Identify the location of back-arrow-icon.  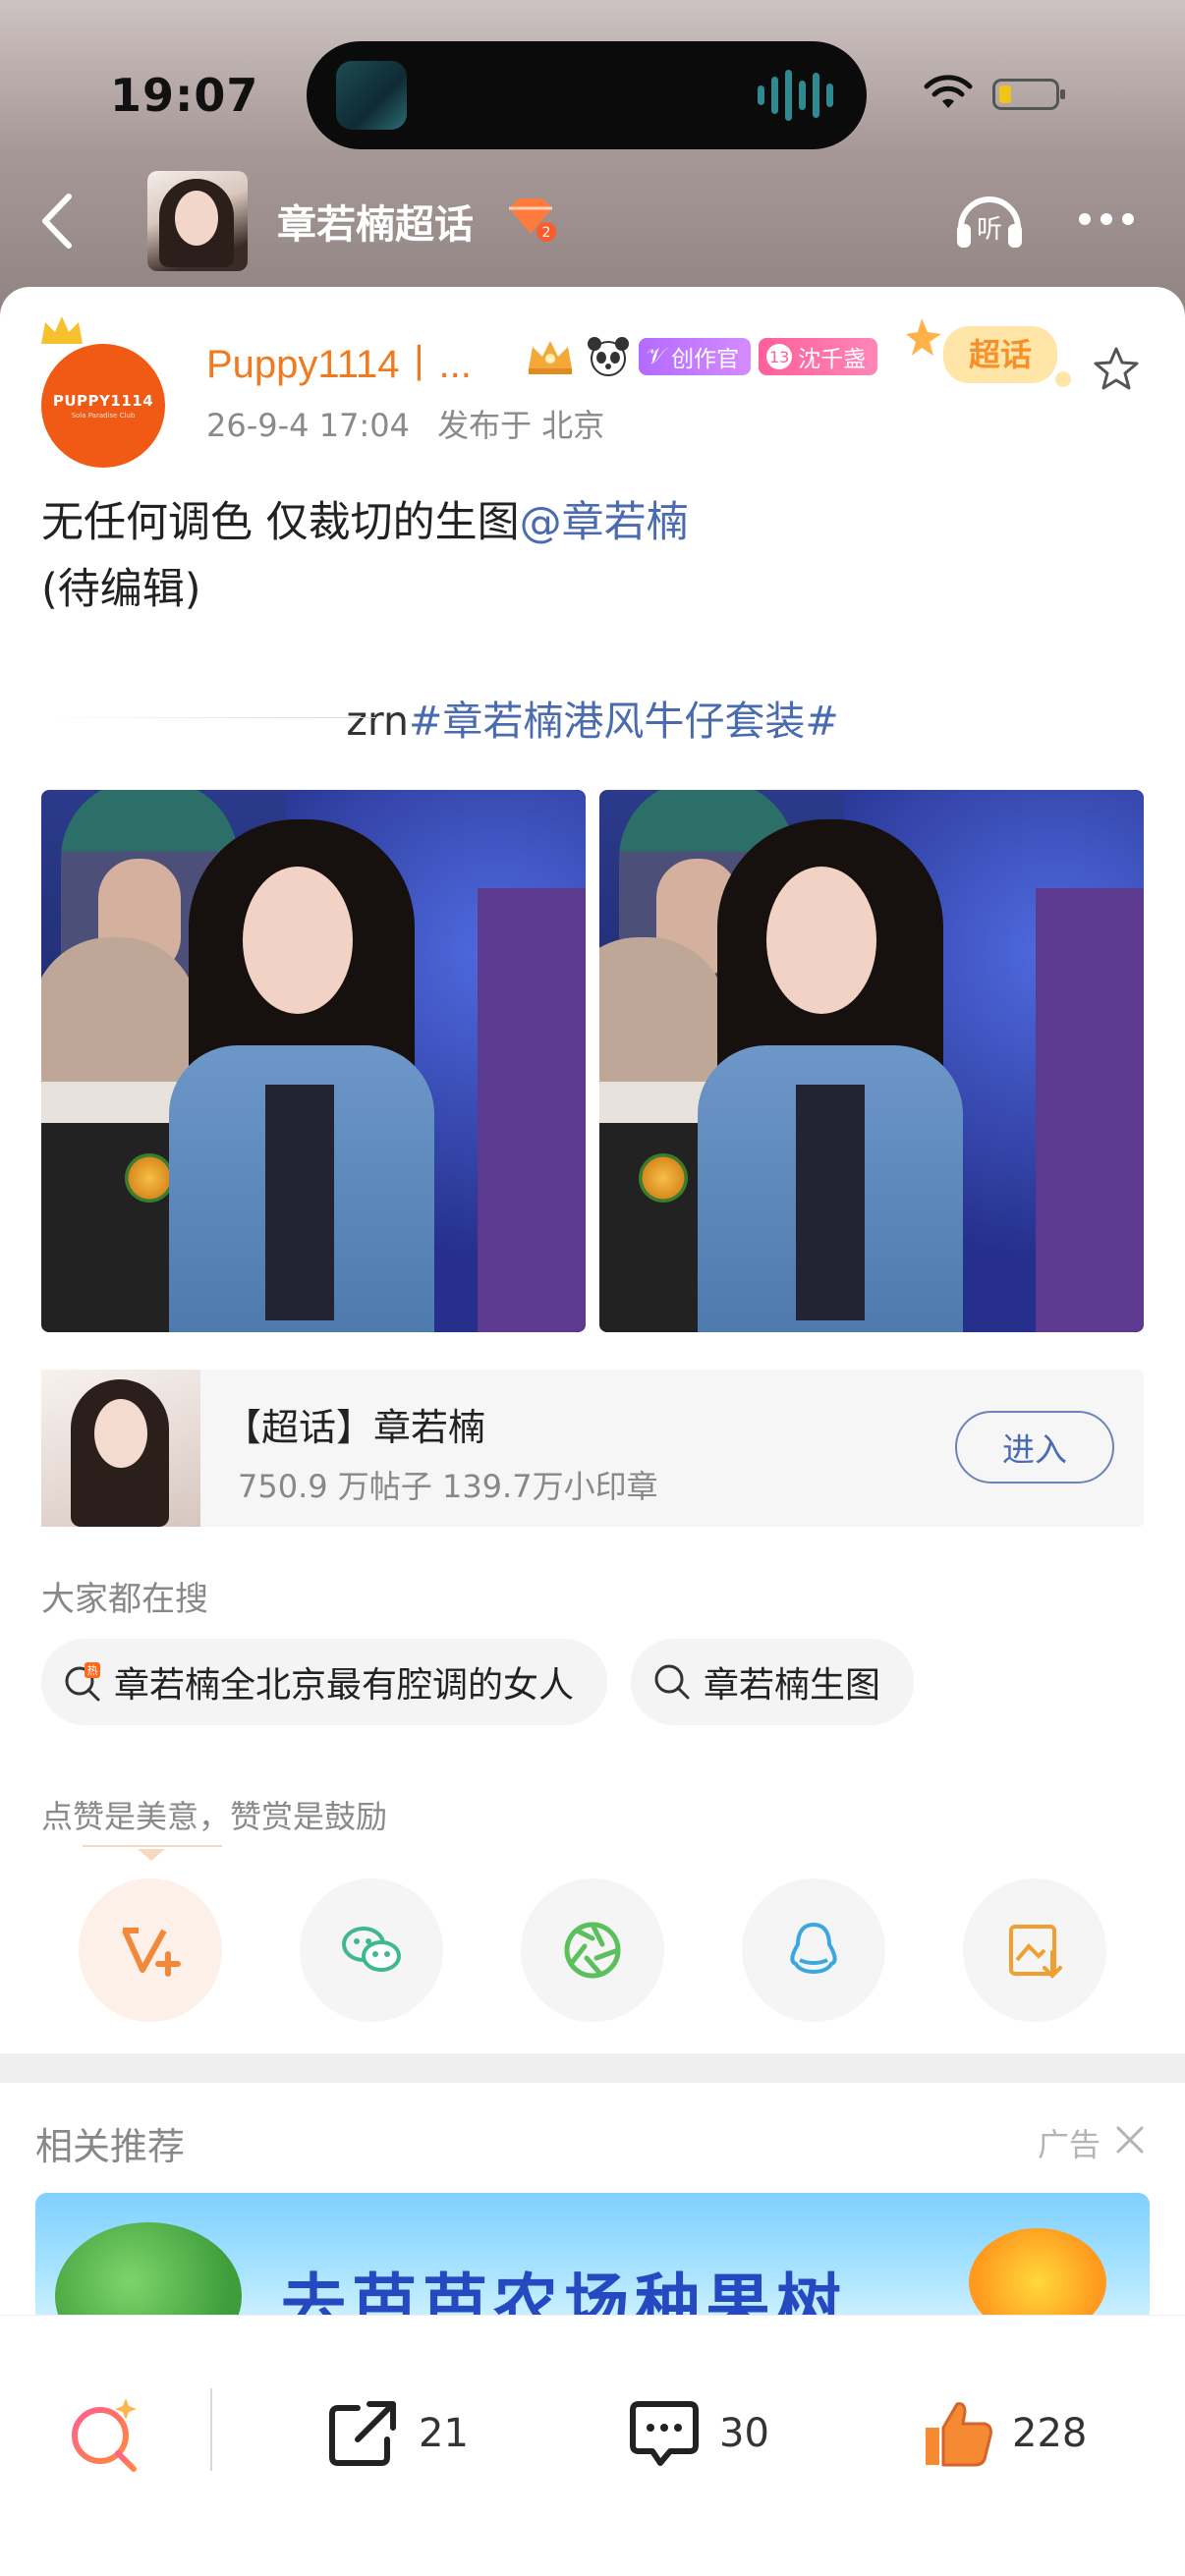
(57, 221).